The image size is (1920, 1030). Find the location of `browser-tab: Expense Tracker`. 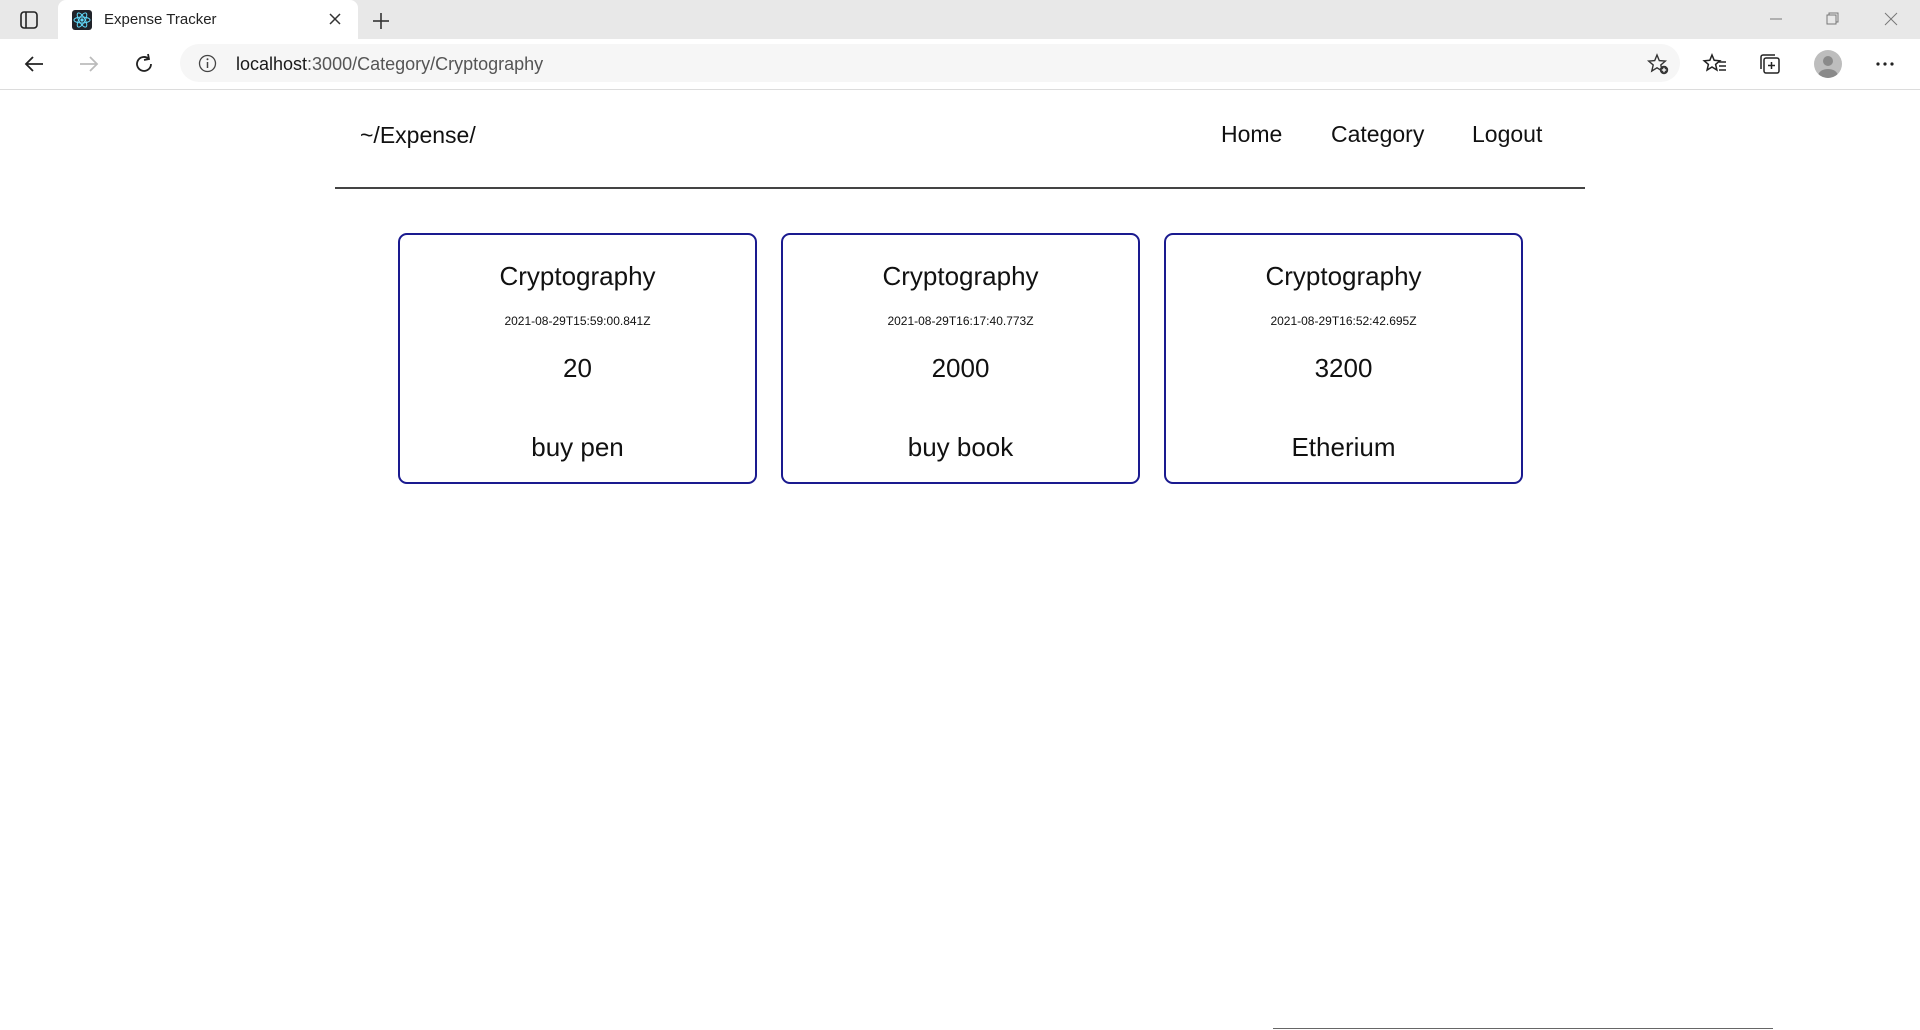

browser-tab: Expense Tracker is located at coordinates (208, 19).